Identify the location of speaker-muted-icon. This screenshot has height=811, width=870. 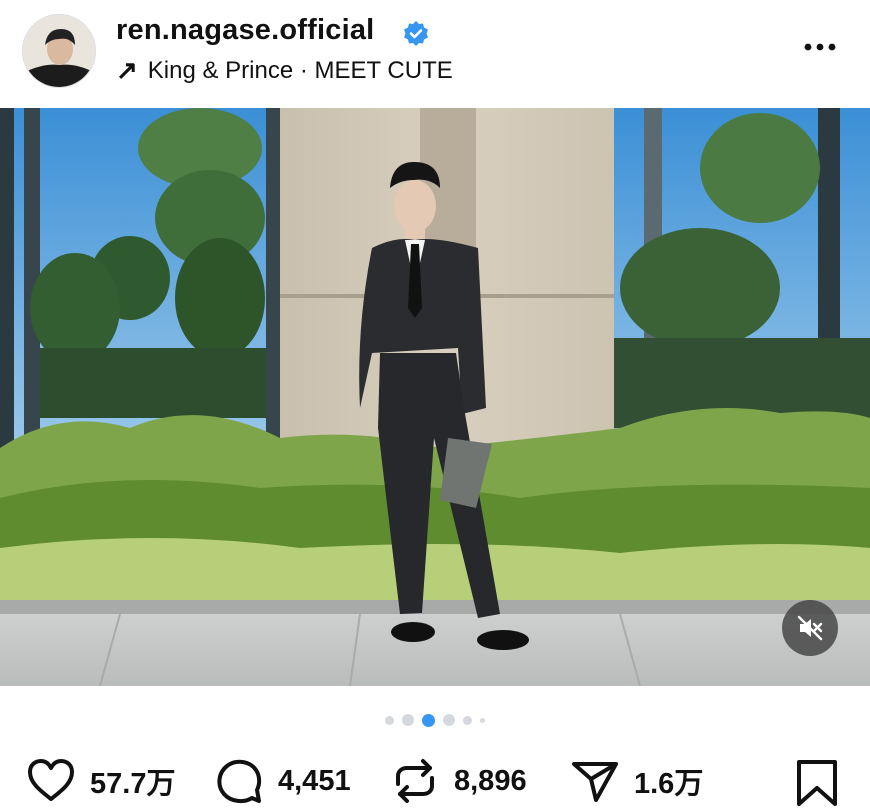
(810, 628).